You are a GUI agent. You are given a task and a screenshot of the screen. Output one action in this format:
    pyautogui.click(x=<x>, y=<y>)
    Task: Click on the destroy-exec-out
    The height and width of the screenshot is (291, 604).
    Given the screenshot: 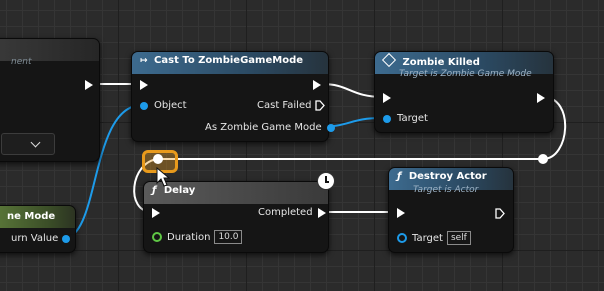 What is the action you would take?
    pyautogui.click(x=500, y=213)
    